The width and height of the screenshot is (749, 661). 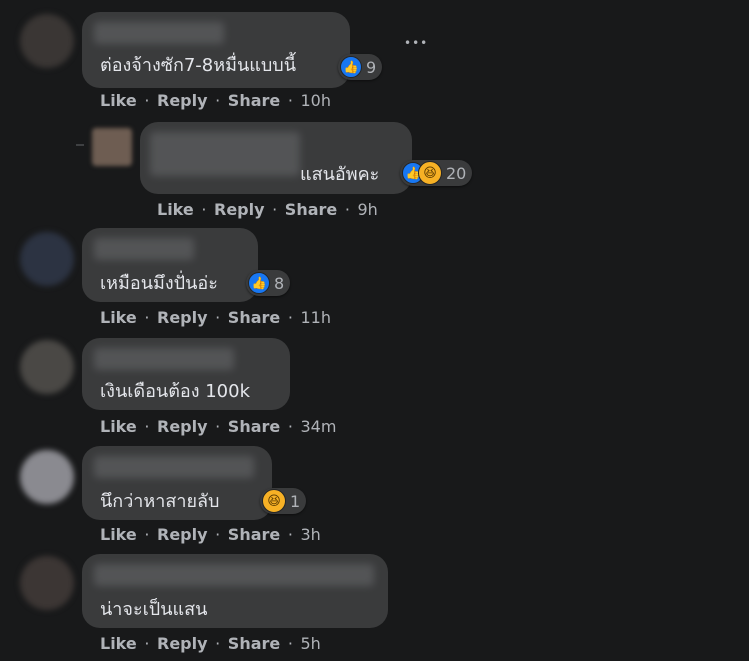 What do you see at coordinates (159, 283) in the screenshot?
I see `comment-text: เหมือนมึงปั่นอ่ะ` at bounding box center [159, 283].